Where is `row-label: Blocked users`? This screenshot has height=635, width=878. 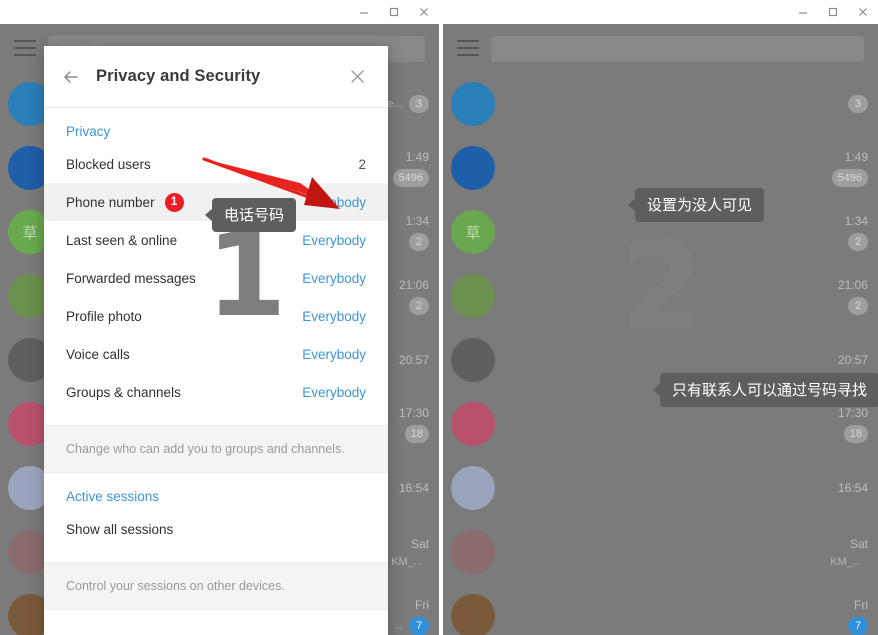 row-label: Blocked users is located at coordinates (108, 164).